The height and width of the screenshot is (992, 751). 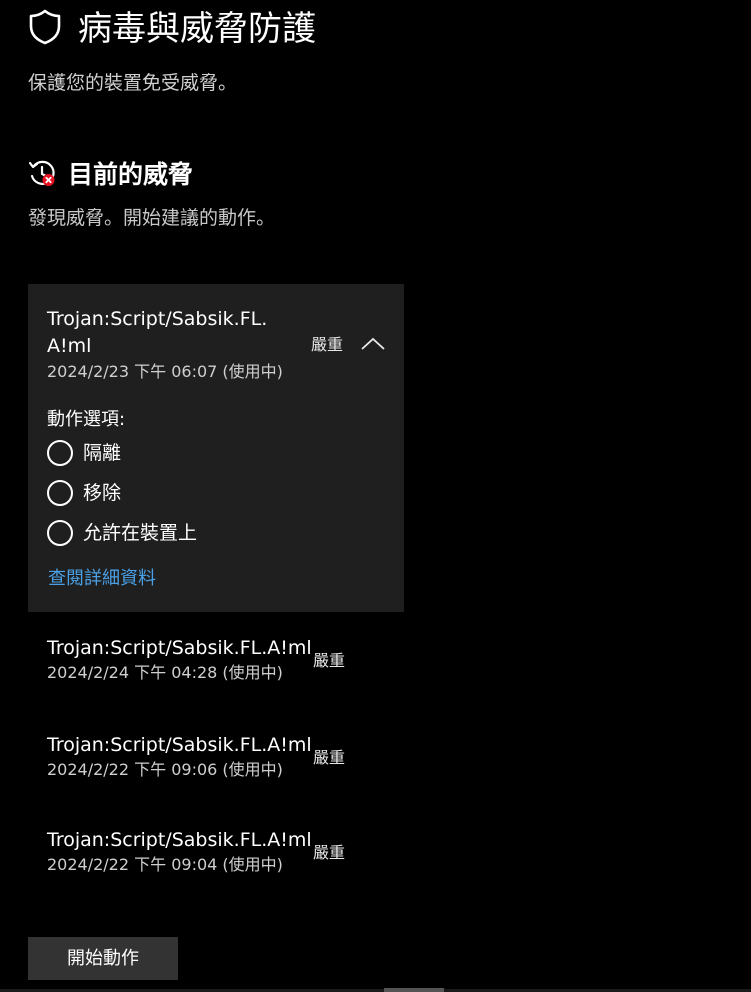 I want to click on page-header: 病毒與威脅防護, so click(x=172, y=29).